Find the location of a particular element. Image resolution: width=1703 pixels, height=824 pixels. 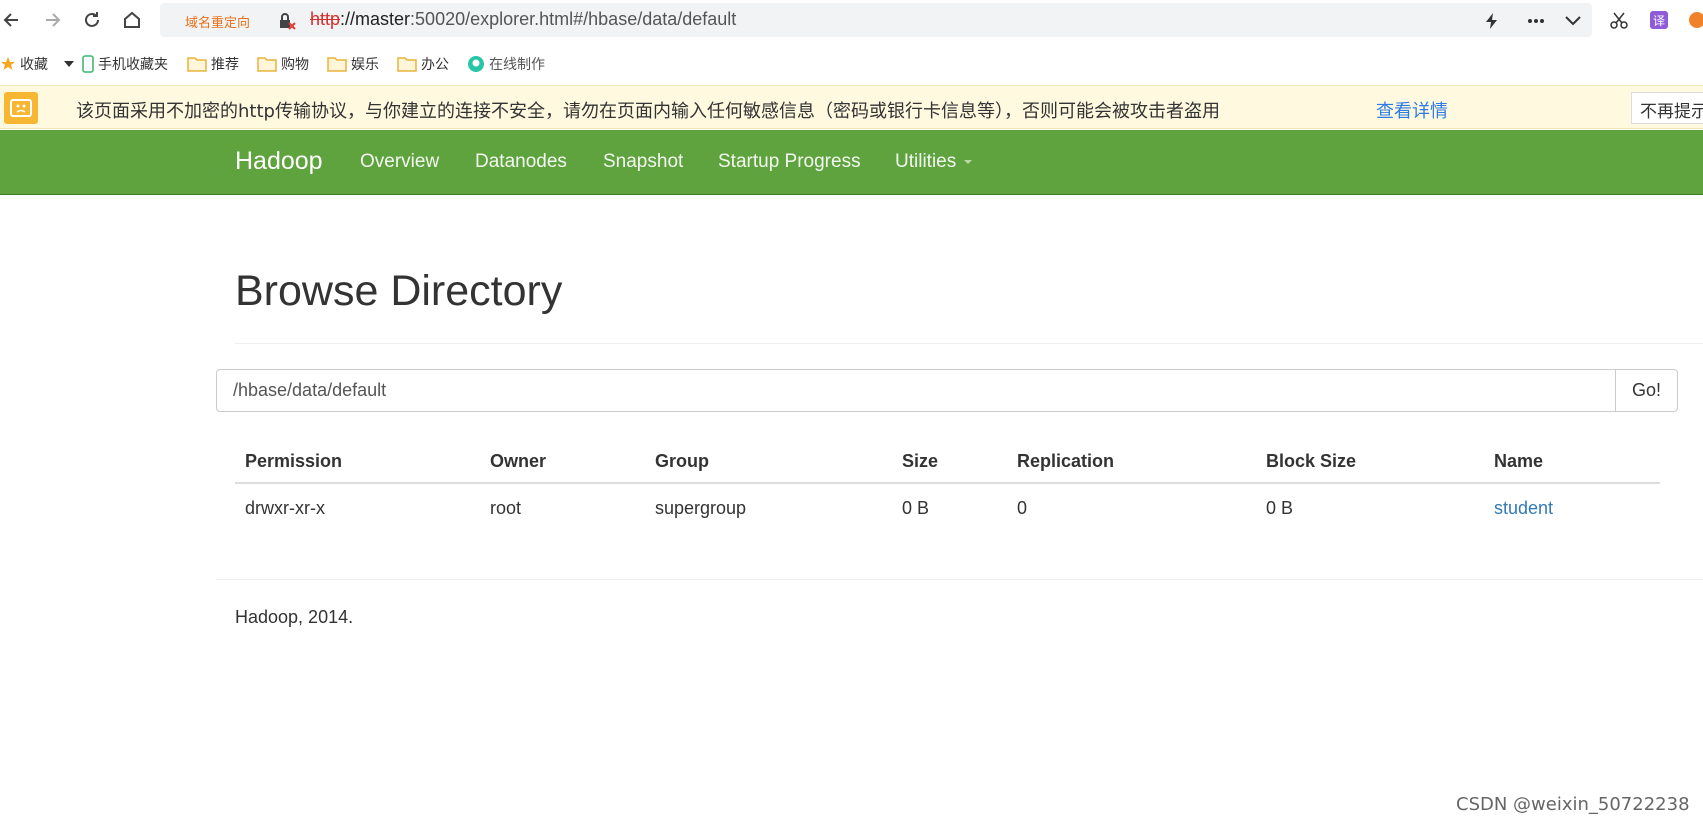

nav-utilities-label: Utilities is located at coordinates (926, 161).